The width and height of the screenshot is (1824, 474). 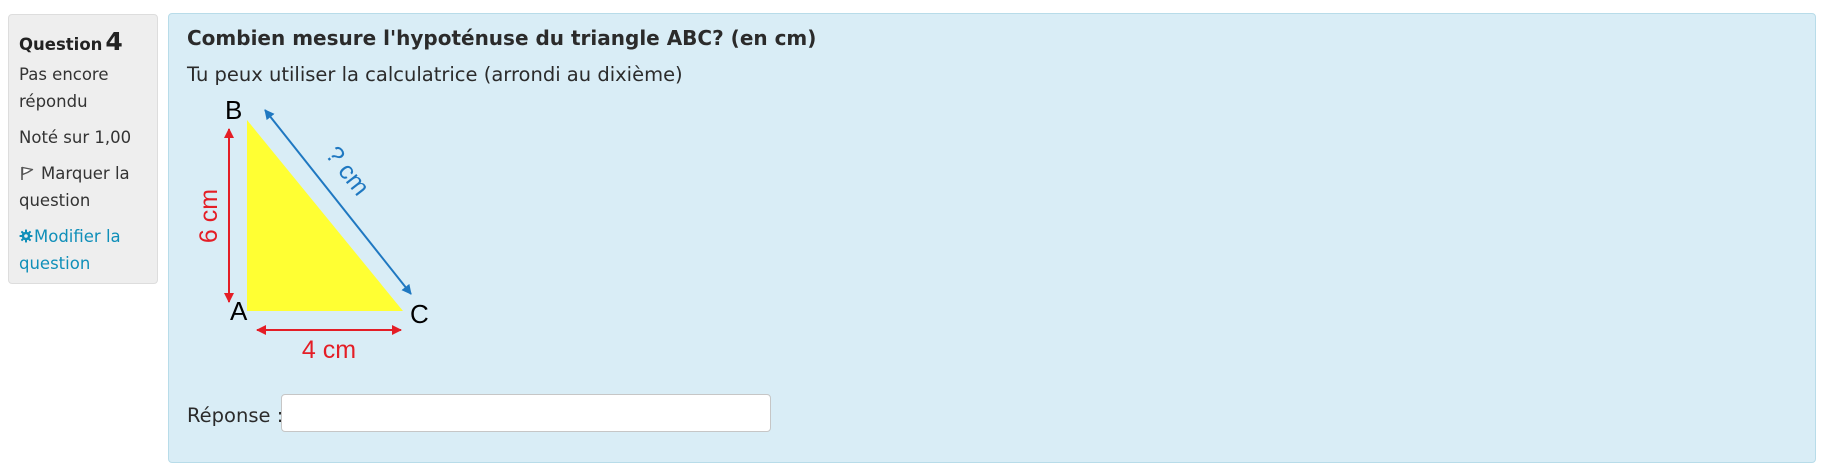 I want to click on flag-question-button: Marquer la question, so click(x=83, y=187).